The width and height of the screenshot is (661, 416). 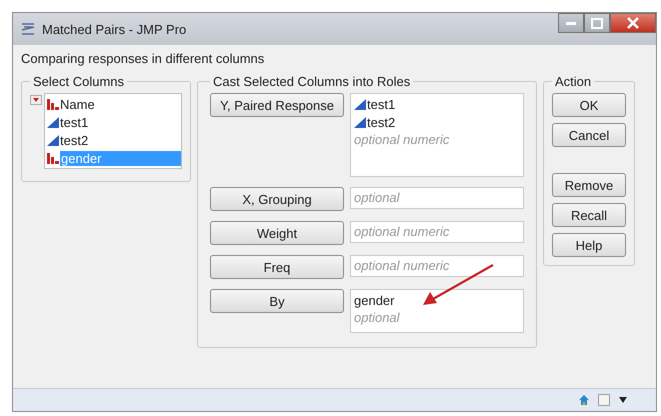 I want to click on window-title: Matched Pairs - JMP Pro, so click(x=114, y=29).